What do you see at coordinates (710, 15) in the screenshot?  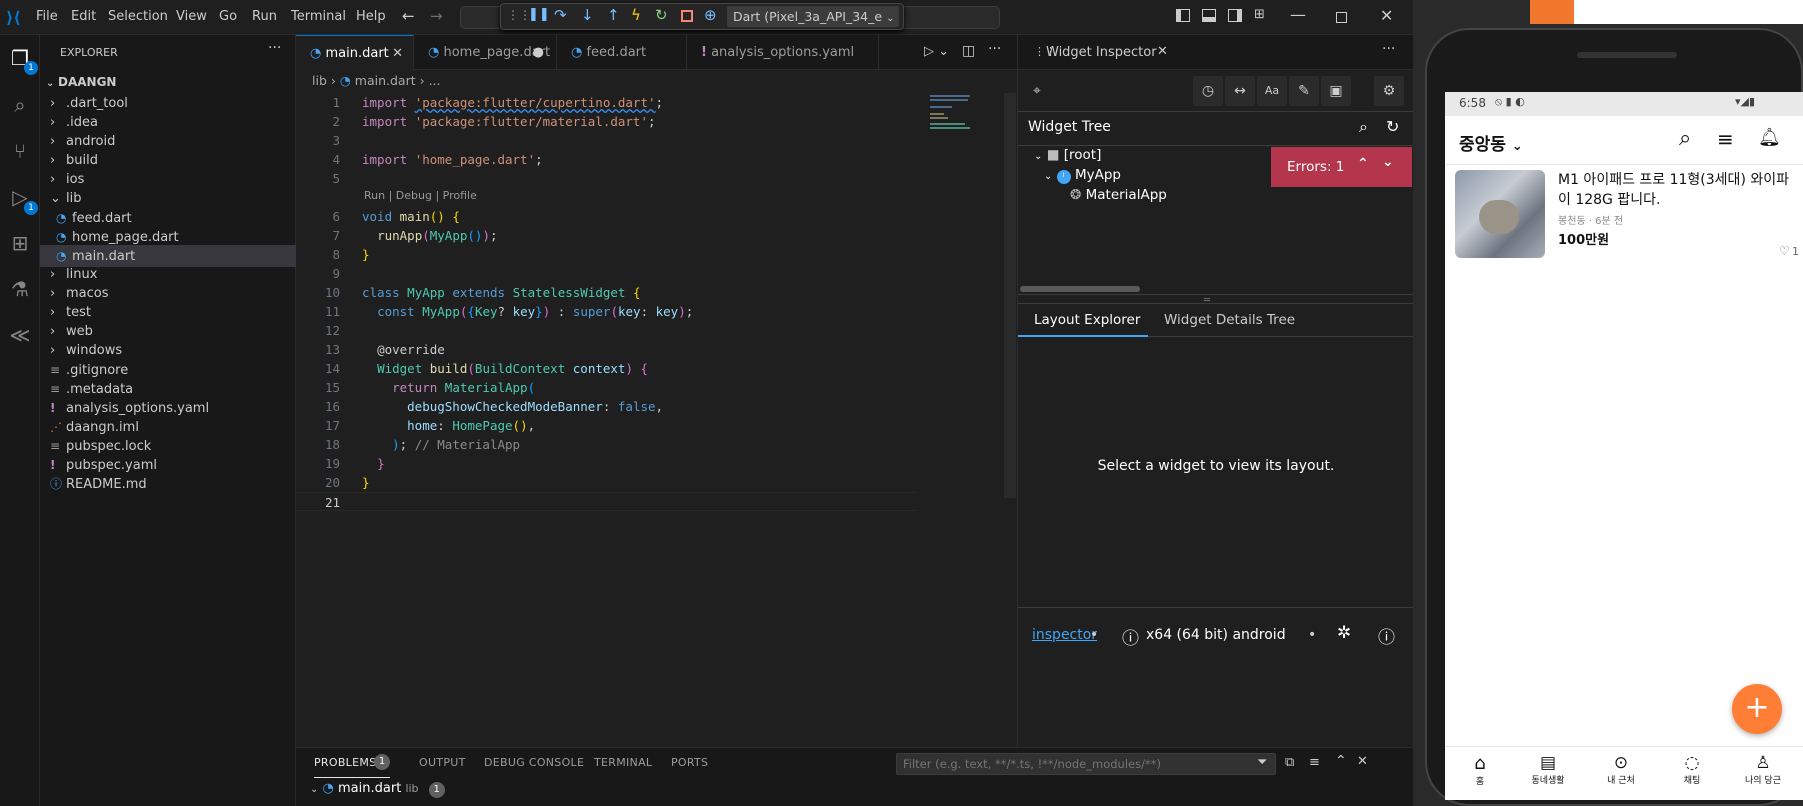 I see `inspect-icon: ⊕` at bounding box center [710, 15].